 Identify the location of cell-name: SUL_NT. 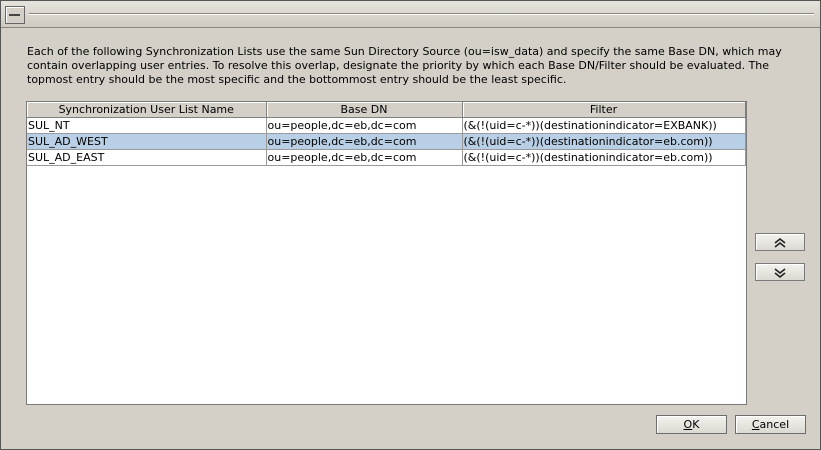
(147, 125).